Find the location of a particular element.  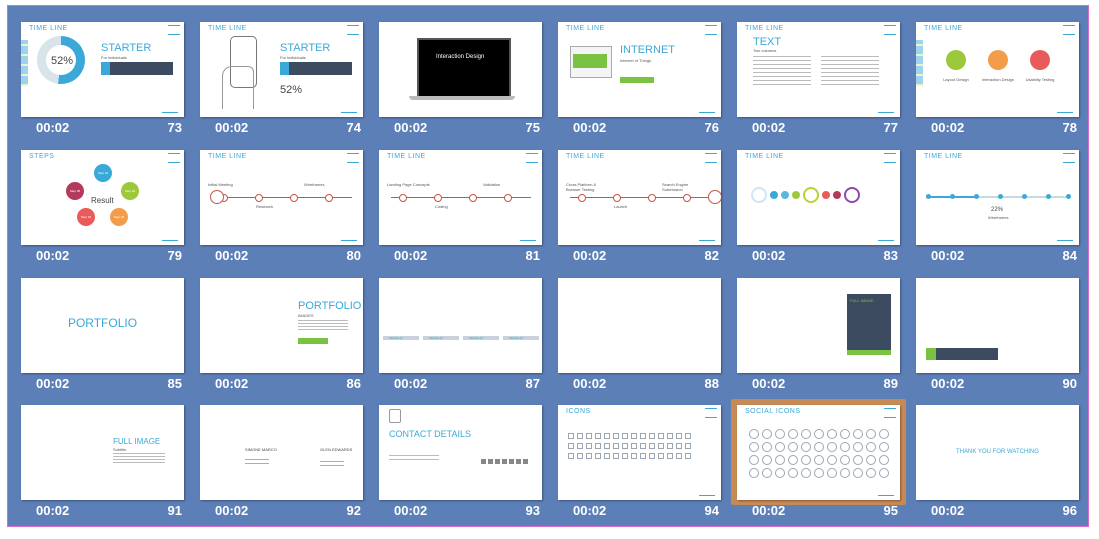

slide-thumbnail-85: PORTFOLIO 00:02 85 is located at coordinates (102, 336).